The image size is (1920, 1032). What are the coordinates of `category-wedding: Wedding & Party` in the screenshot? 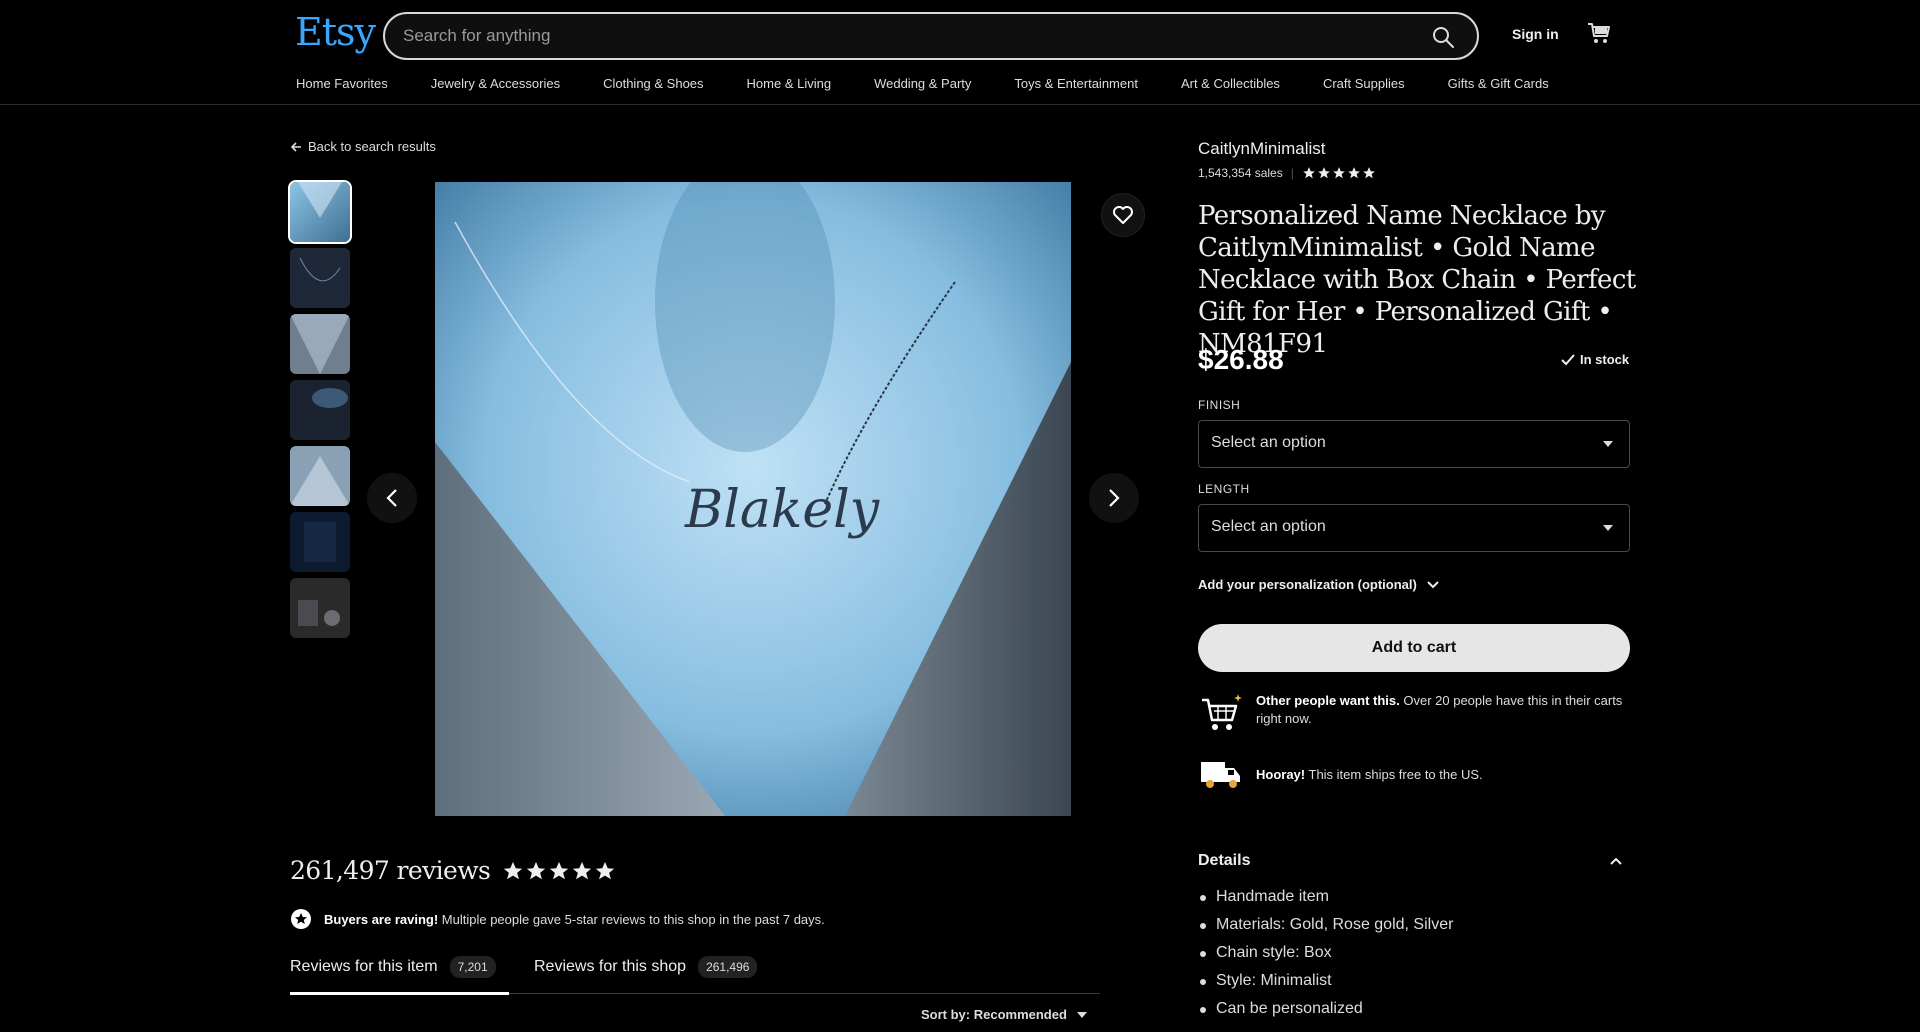 It's located at (922, 83).